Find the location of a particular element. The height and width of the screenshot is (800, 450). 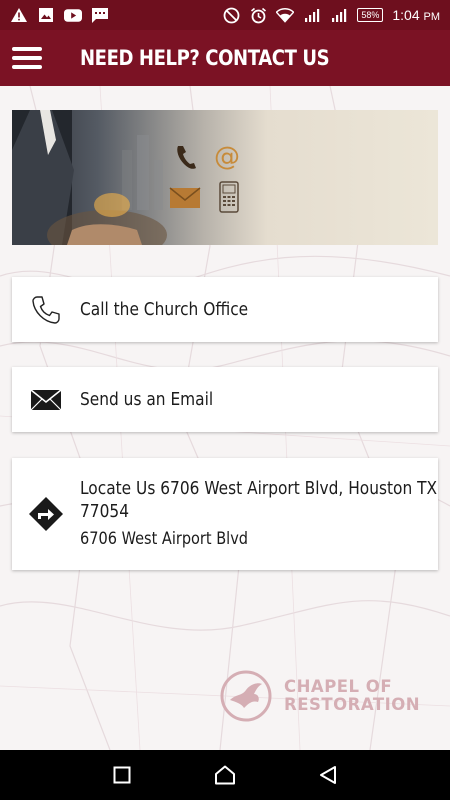

battery-indicator: 58% is located at coordinates (370, 15).